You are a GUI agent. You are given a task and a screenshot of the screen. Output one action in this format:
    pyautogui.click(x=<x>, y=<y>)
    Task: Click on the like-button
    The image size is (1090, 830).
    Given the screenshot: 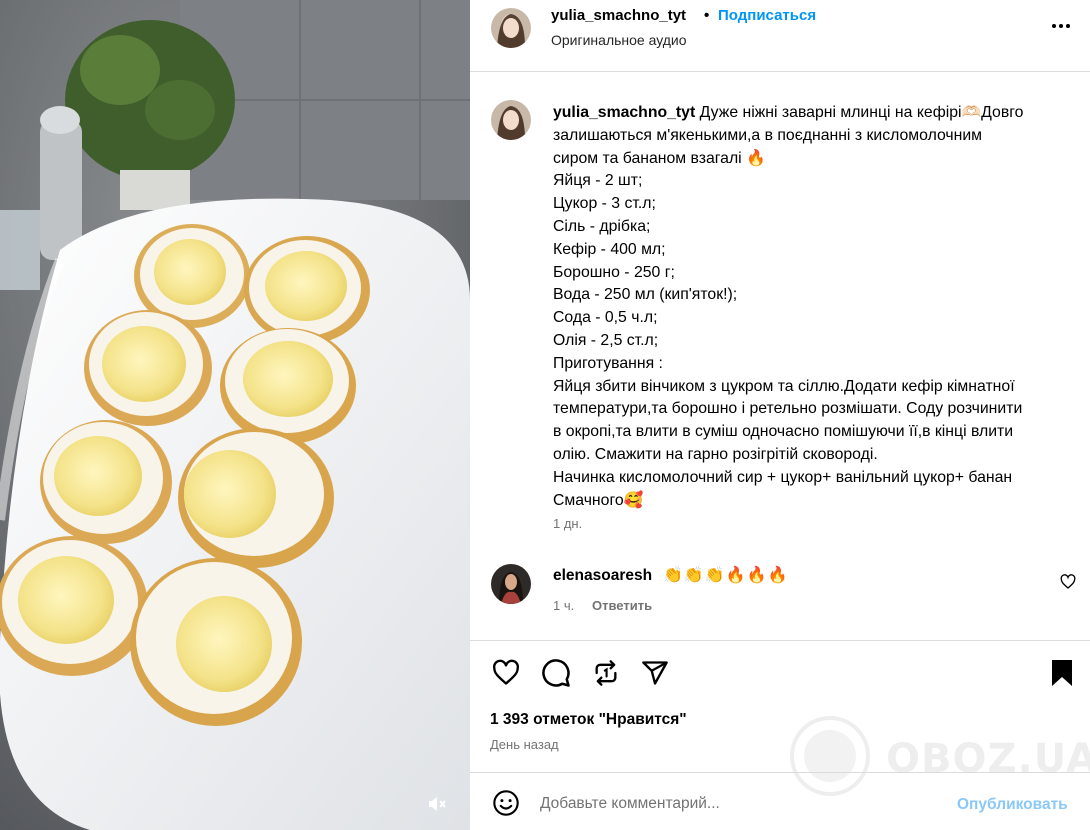 What is the action you would take?
    pyautogui.click(x=506, y=673)
    